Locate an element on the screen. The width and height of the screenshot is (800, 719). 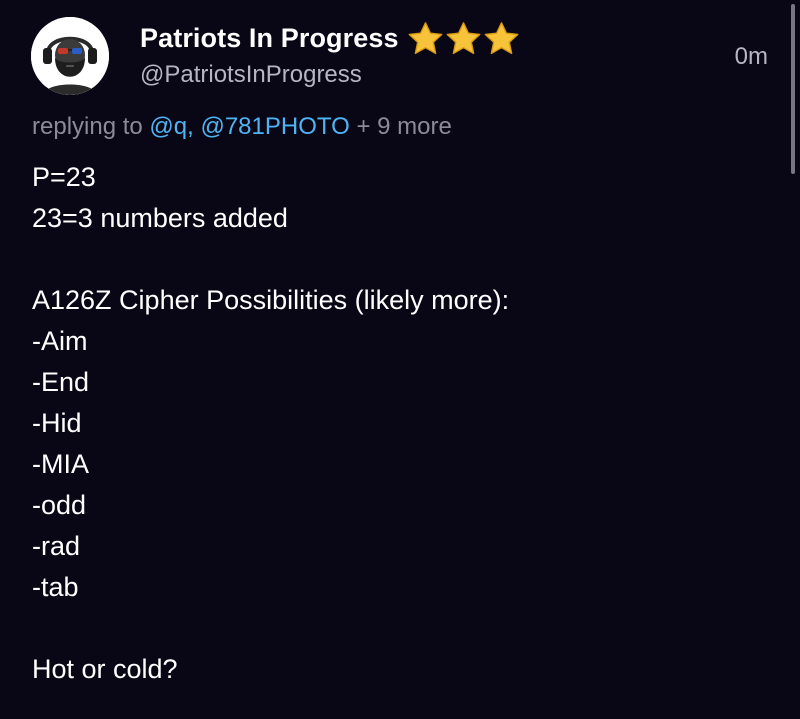
body-line: -rad is located at coordinates (56, 546).